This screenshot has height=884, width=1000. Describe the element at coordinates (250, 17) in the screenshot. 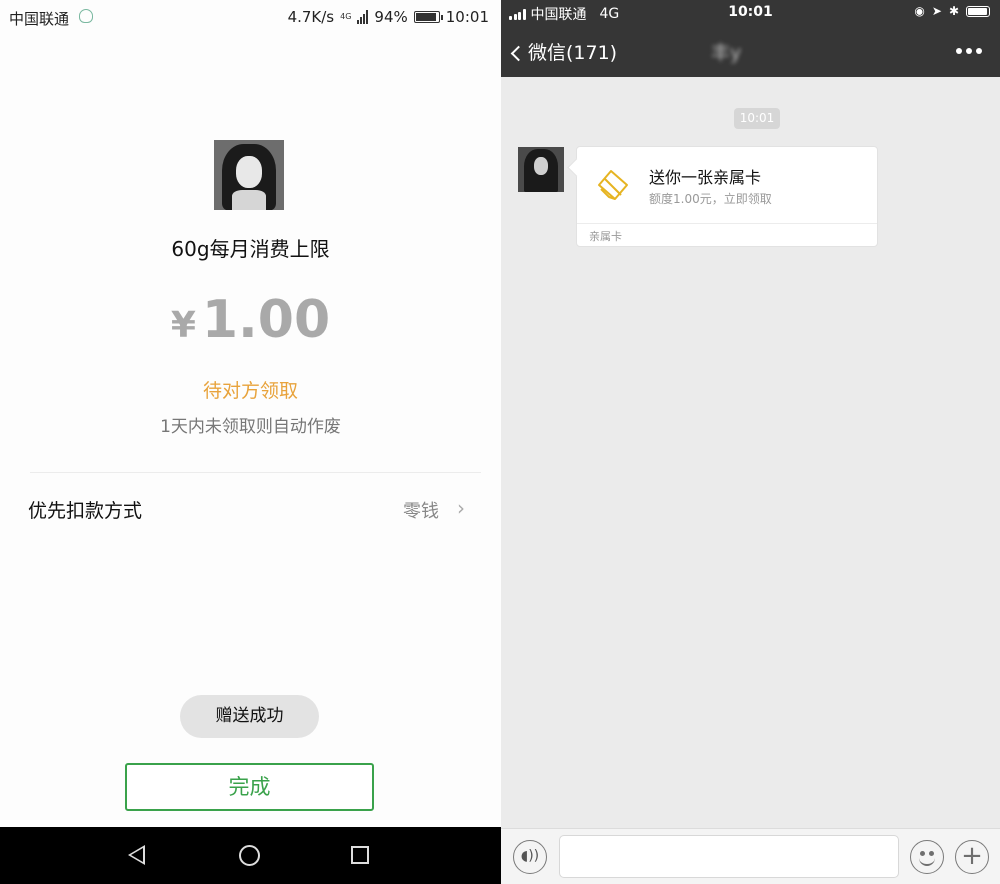

I see `android-status-bar: 中国联通 4.7K/s 4G 94% 10:01` at that location.